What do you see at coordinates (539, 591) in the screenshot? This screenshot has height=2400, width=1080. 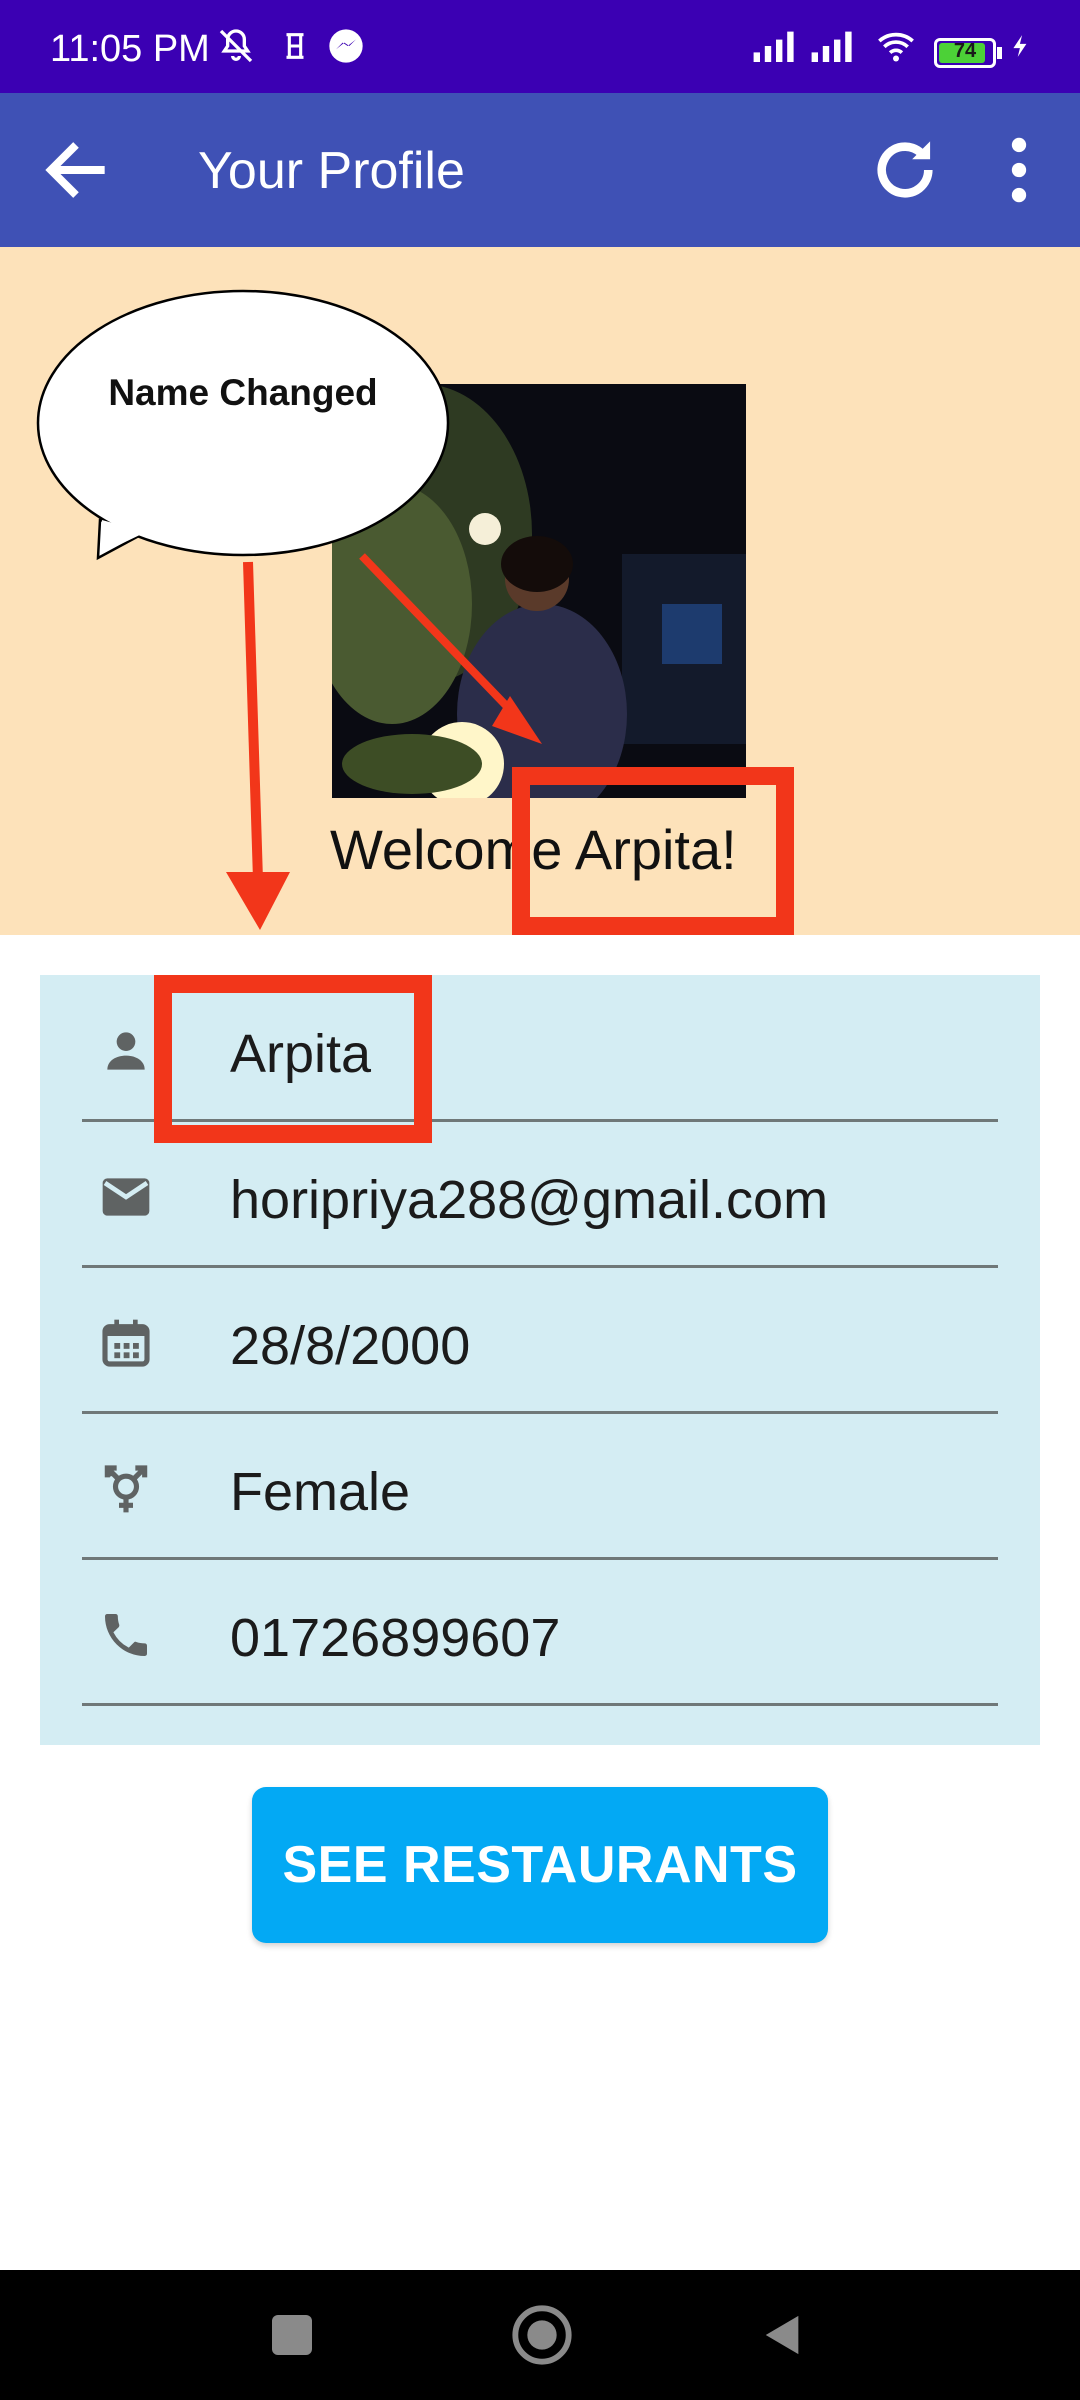 I see `profile-photo` at bounding box center [539, 591].